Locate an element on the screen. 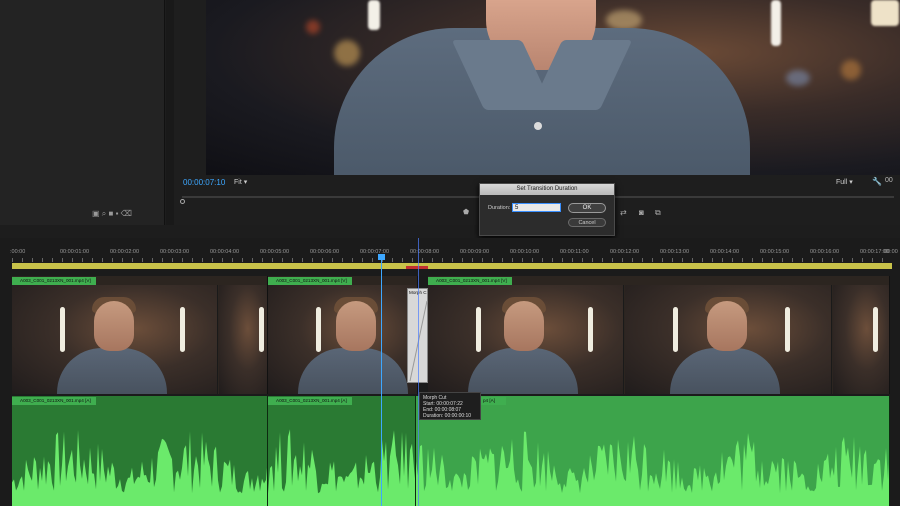 This screenshot has height=506, width=900. cancel-button: Cancel is located at coordinates (587, 222).